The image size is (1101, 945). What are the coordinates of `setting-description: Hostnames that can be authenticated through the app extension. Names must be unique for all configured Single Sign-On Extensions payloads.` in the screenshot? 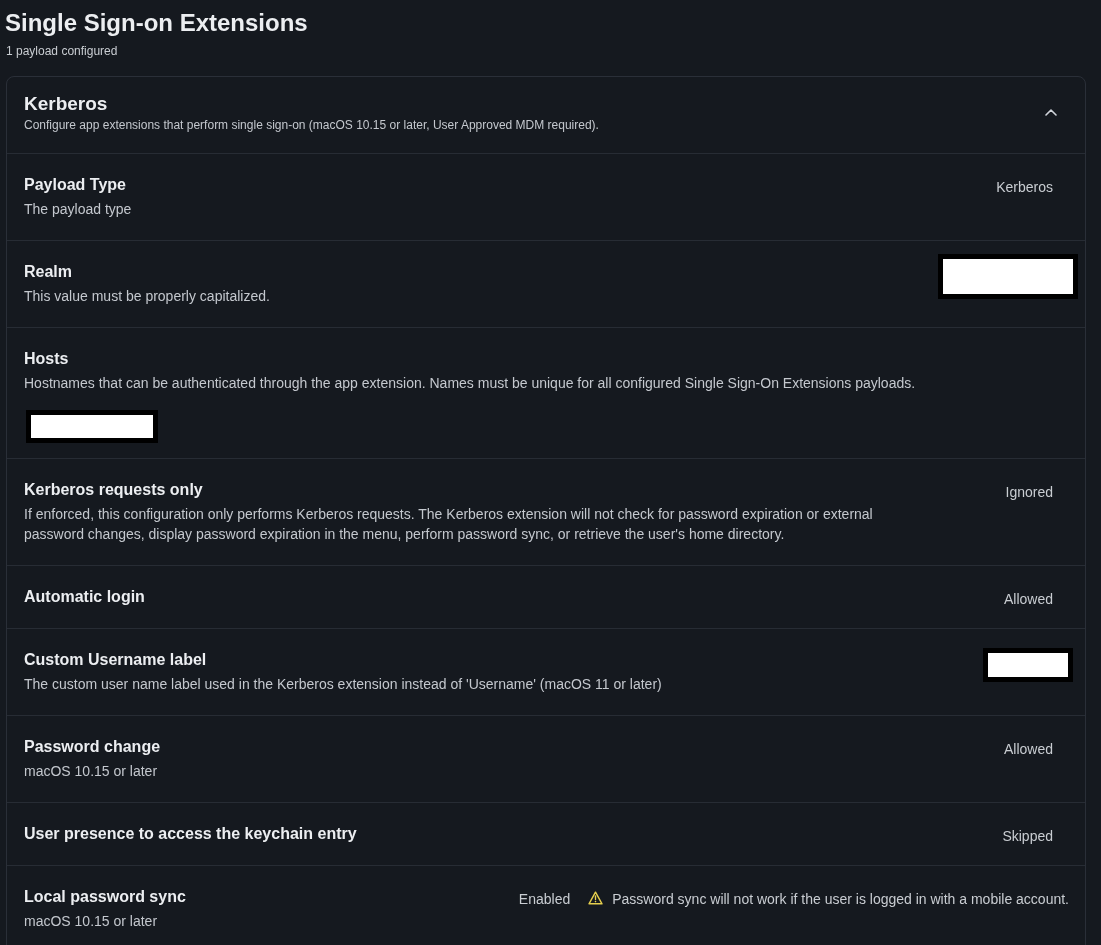 It's located at (470, 383).